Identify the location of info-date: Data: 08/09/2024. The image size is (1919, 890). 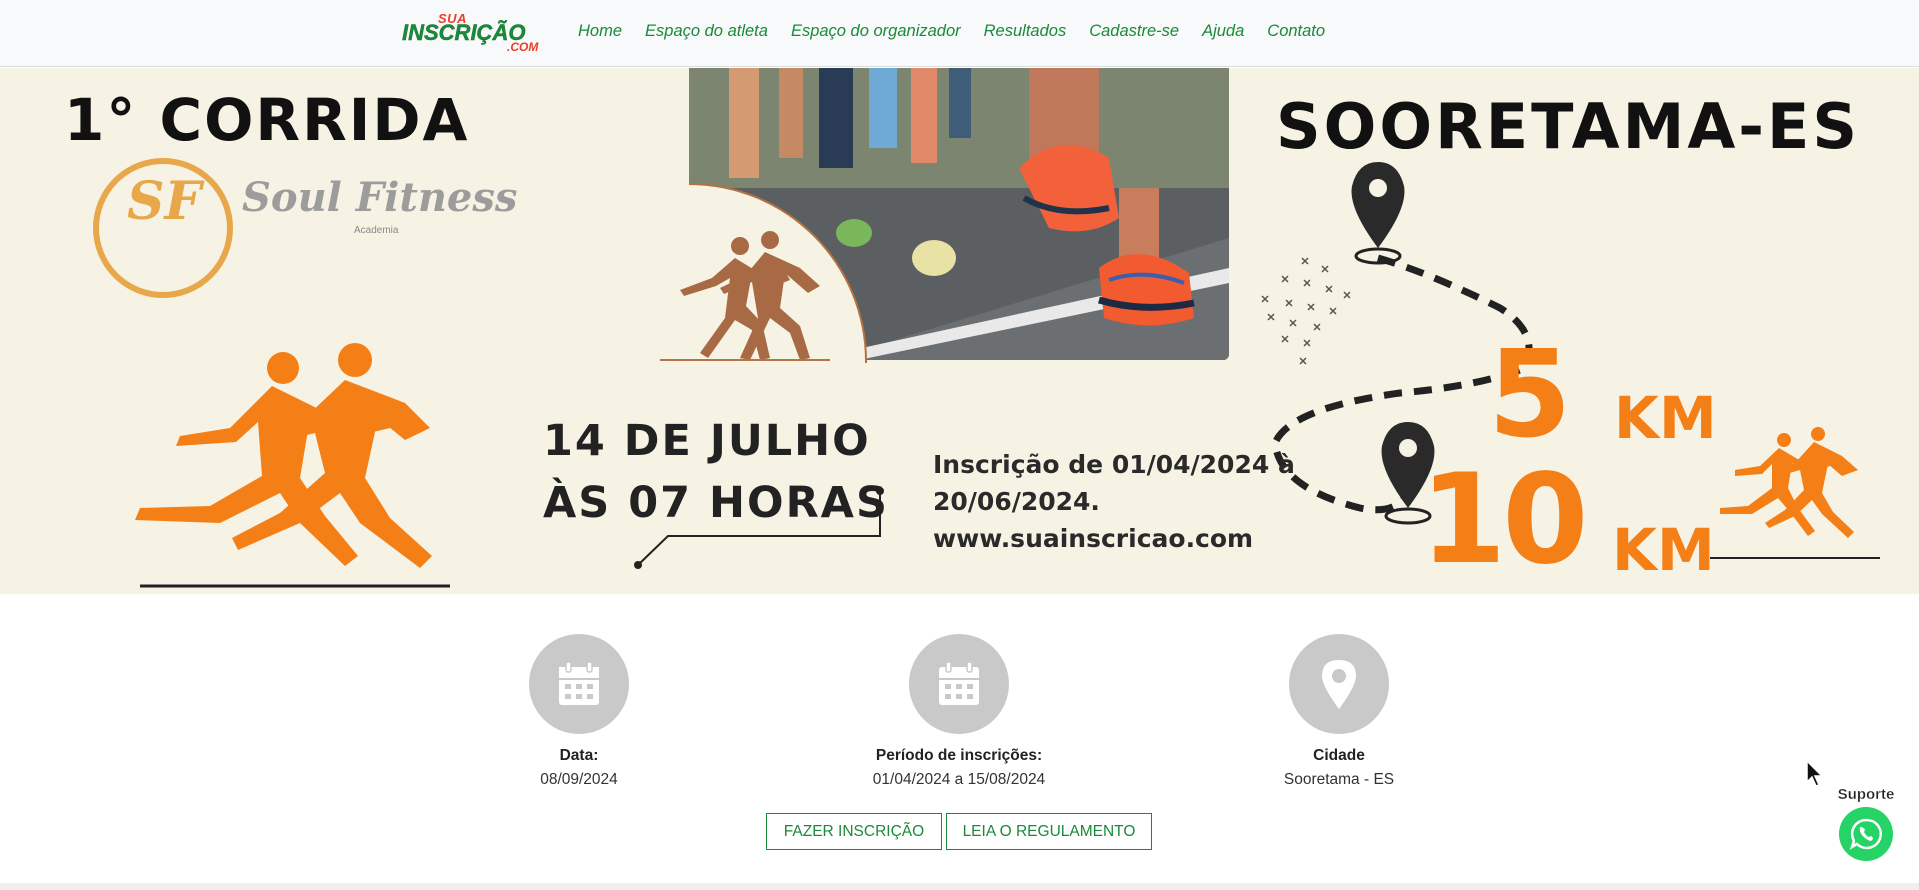
(579, 711).